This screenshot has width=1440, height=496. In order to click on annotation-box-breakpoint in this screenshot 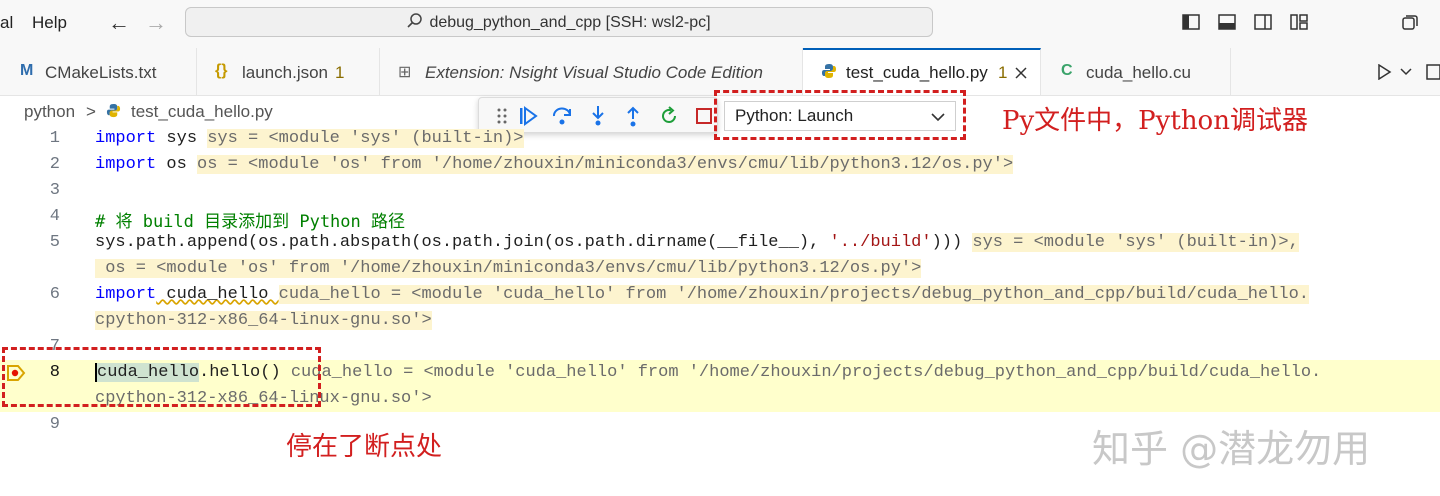, I will do `click(161, 377)`.